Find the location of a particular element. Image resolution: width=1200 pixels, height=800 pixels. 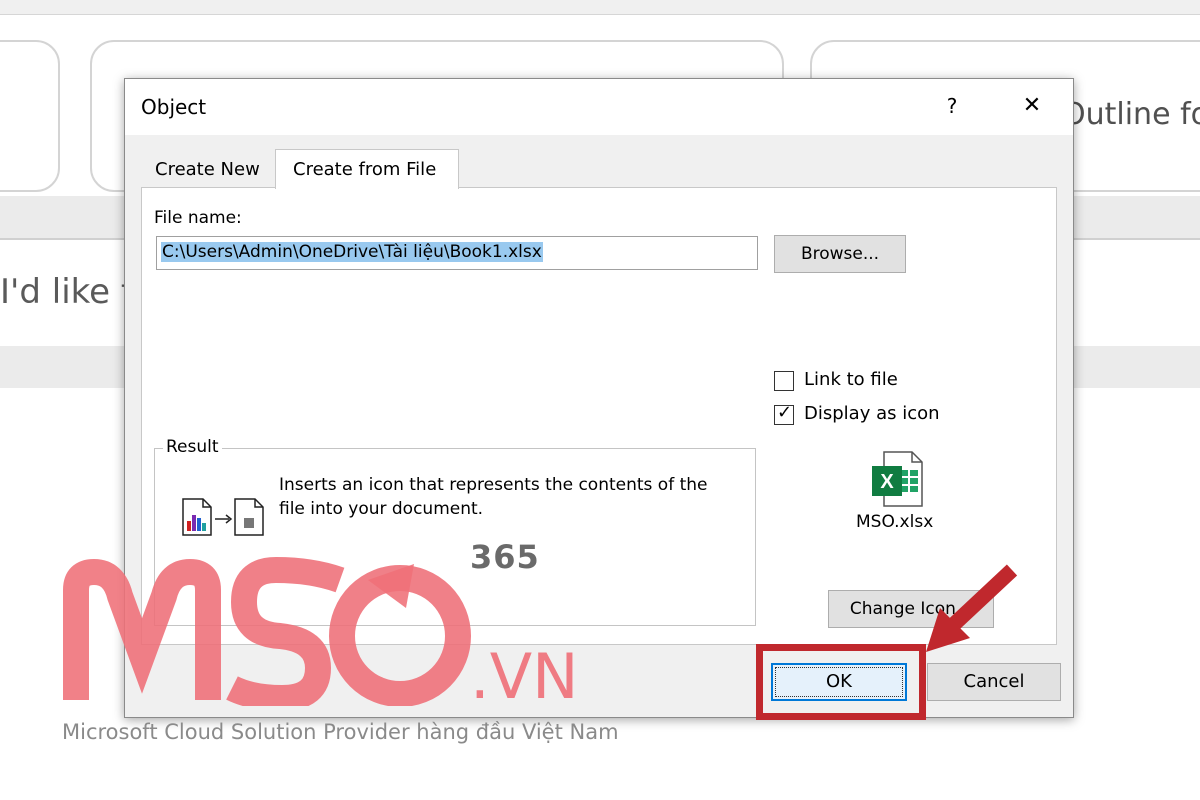

cancel-button: Cancel is located at coordinates (994, 682).